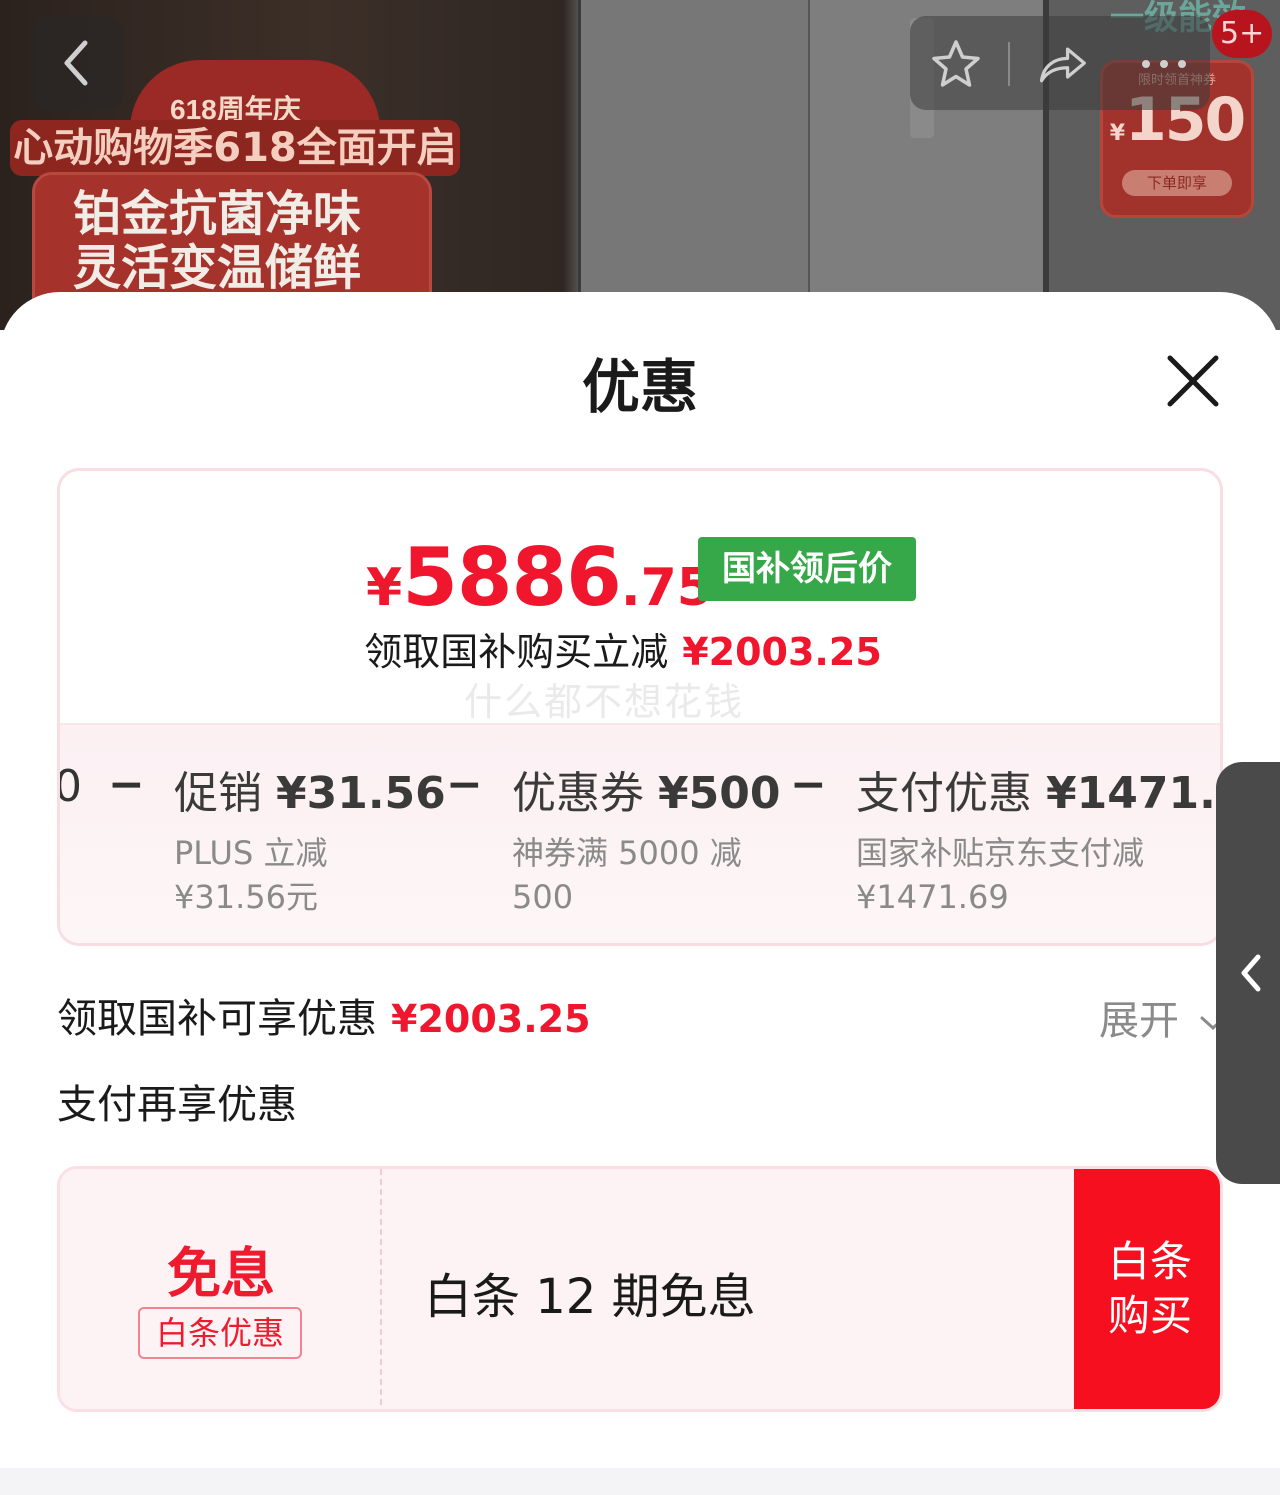 Image resolution: width=1280 pixels, height=1495 pixels. I want to click on buy-button-line: 白条, so click(1149, 1261).